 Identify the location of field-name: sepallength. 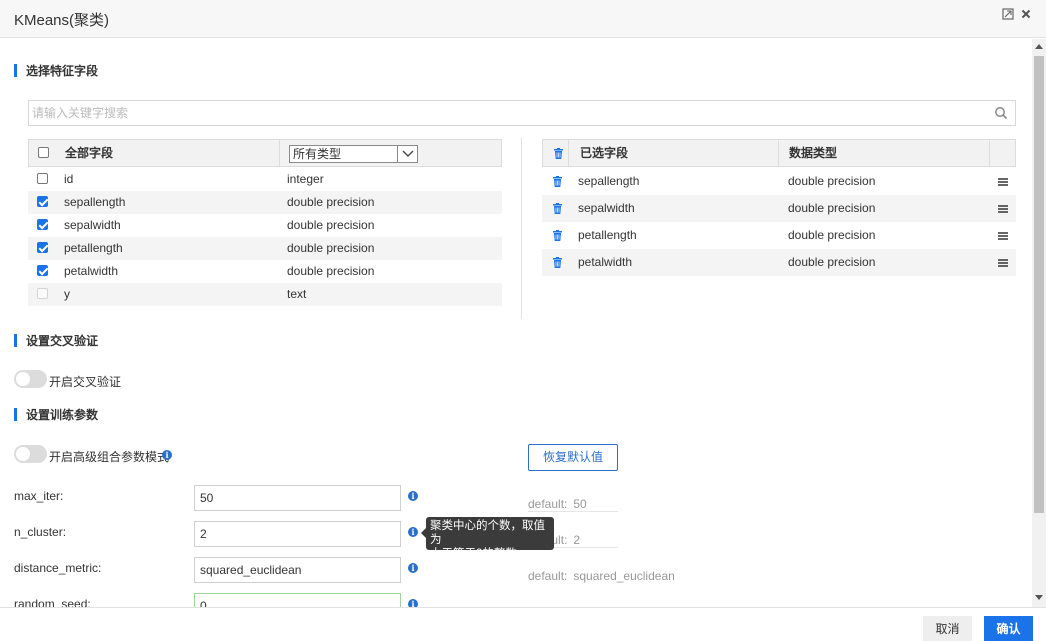
(95, 202).